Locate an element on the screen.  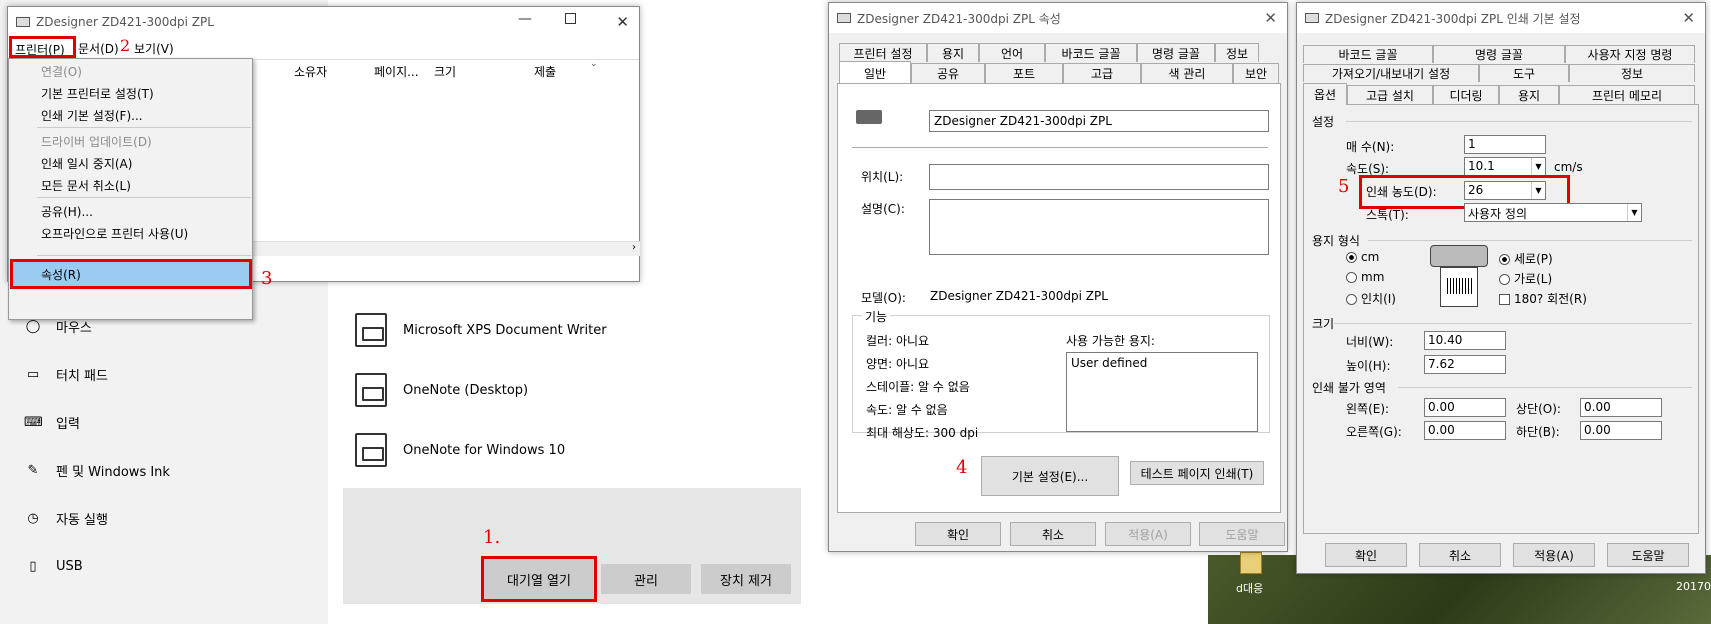
tab-props-row1: 명령 글꼴 is located at coordinates (1176, 52).